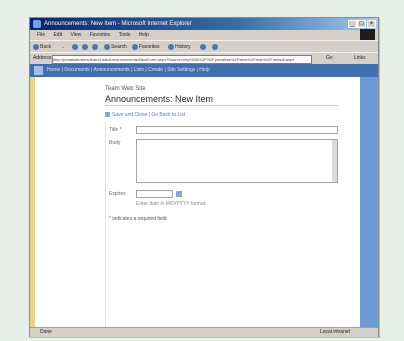 Image resolution: width=404 pixels, height=341 pixels. I want to click on title-input, so click(237, 130).